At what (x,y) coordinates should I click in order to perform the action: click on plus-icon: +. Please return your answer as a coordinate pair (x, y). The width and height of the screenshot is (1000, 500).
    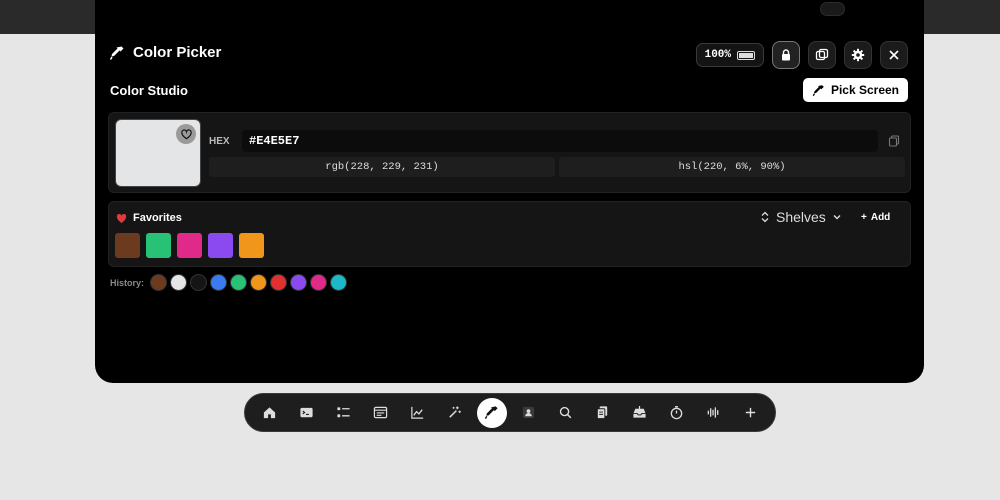
    Looking at the image, I should click on (864, 217).